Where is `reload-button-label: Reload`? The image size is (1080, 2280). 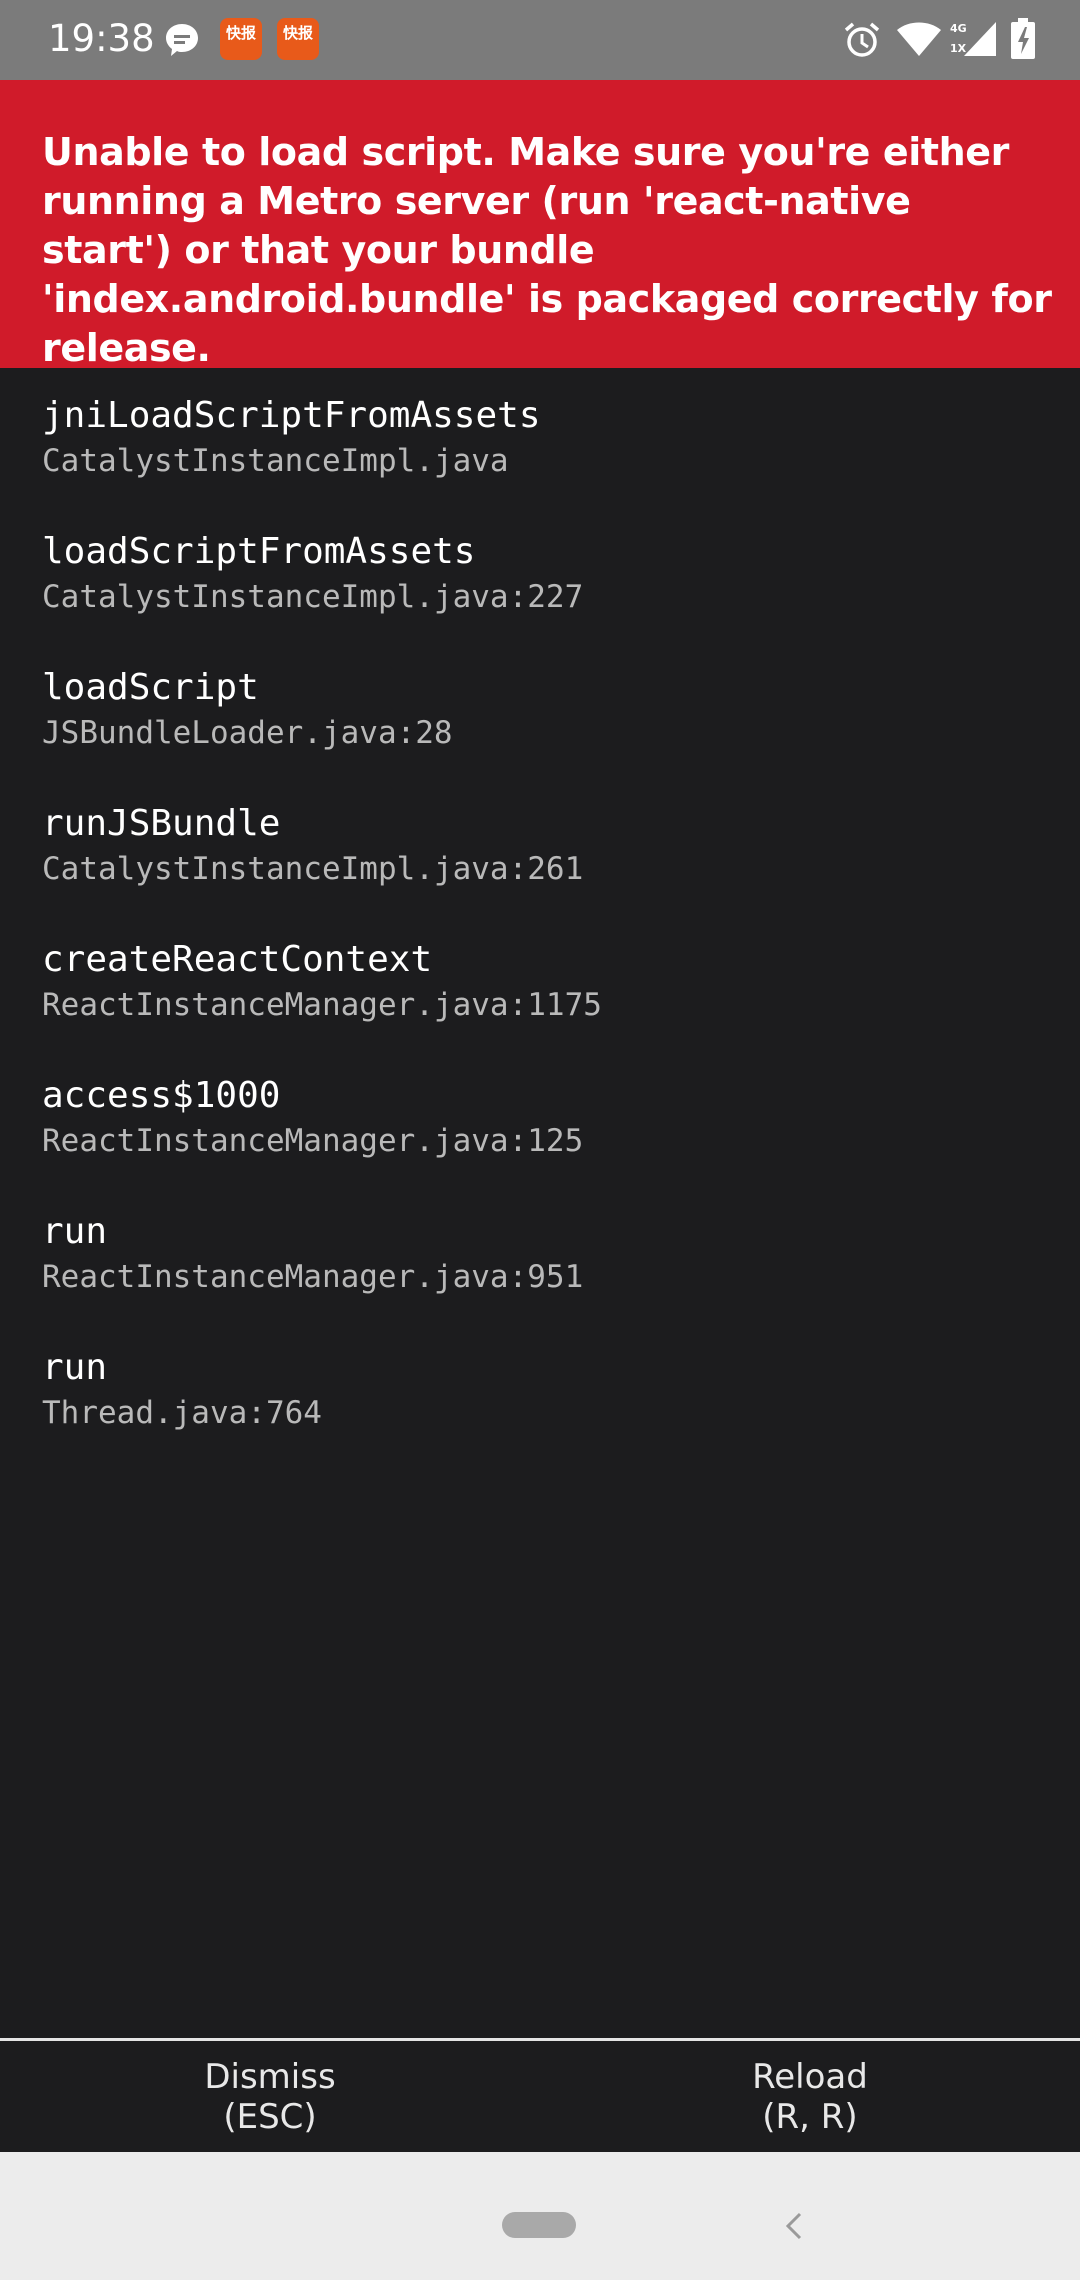 reload-button-label: Reload is located at coordinates (810, 2077).